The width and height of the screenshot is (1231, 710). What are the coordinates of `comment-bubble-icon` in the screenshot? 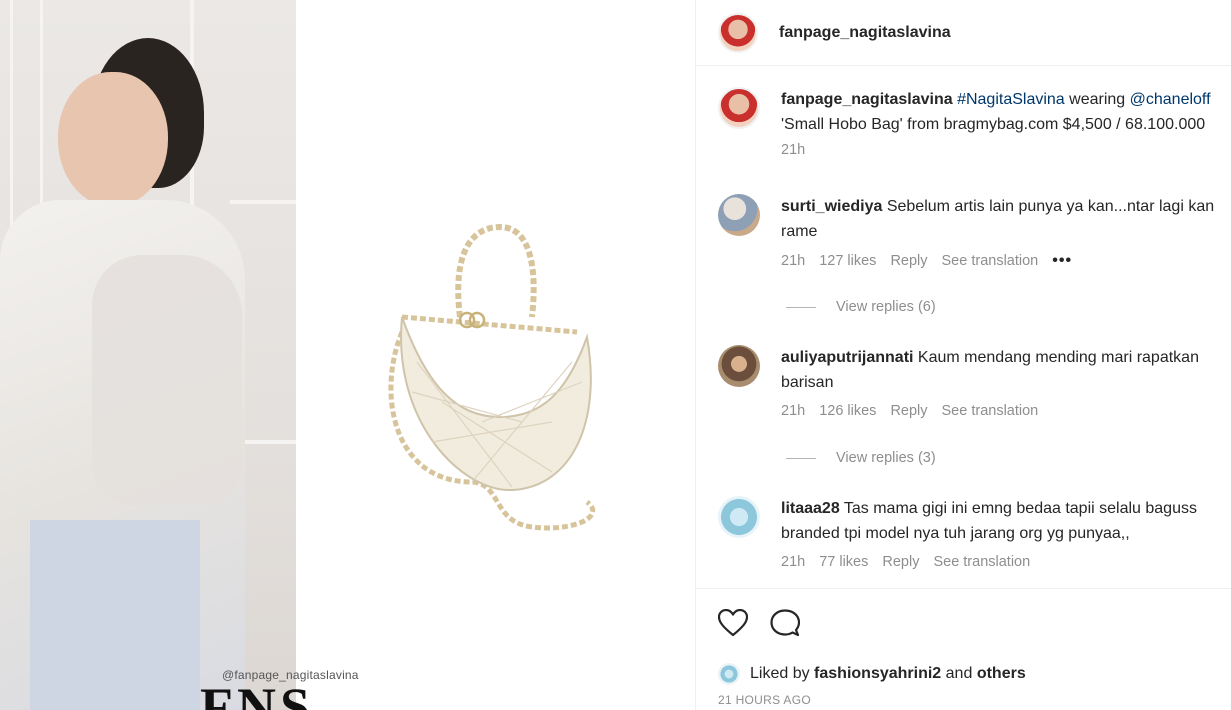 It's located at (785, 623).